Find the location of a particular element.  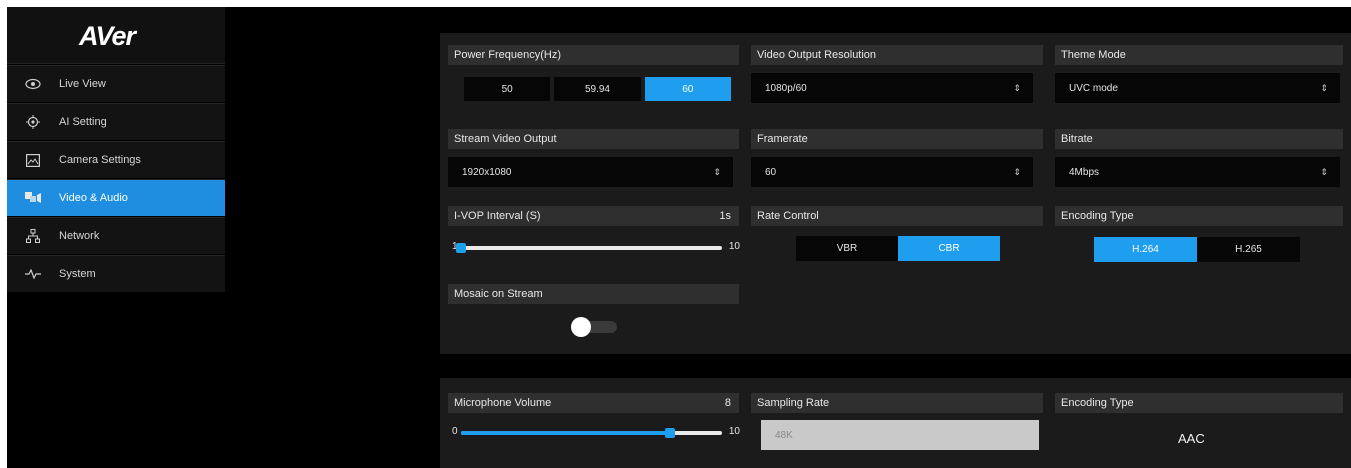

audio-encoding-type-label: Encoding Type is located at coordinates (1199, 403).